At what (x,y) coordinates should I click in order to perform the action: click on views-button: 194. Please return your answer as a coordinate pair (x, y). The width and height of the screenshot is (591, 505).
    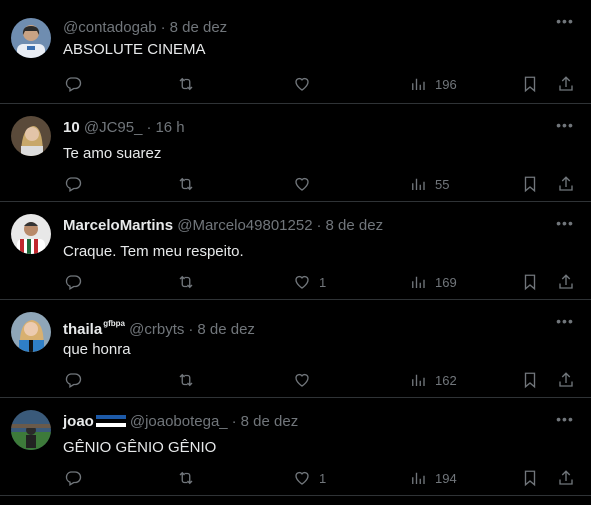
    Looking at the image, I should click on (433, 478).